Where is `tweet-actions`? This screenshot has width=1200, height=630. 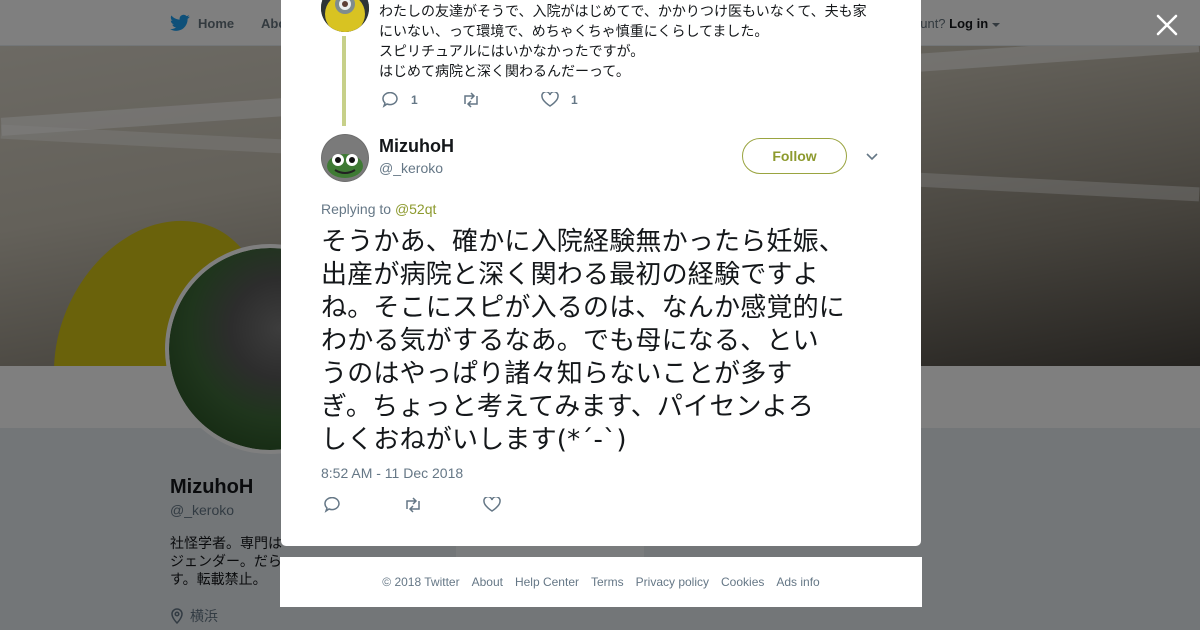 tweet-actions is located at coordinates (412, 505).